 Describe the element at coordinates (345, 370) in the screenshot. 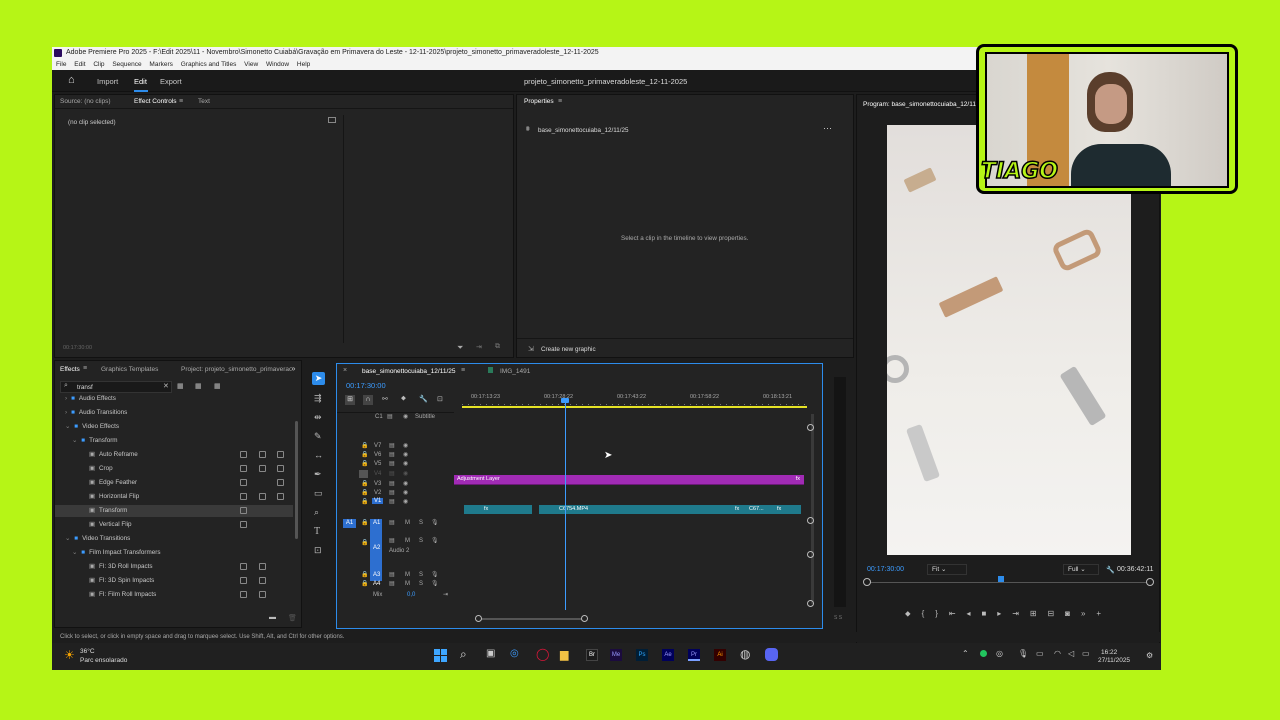

I see `close-tab-icon: ×` at that location.